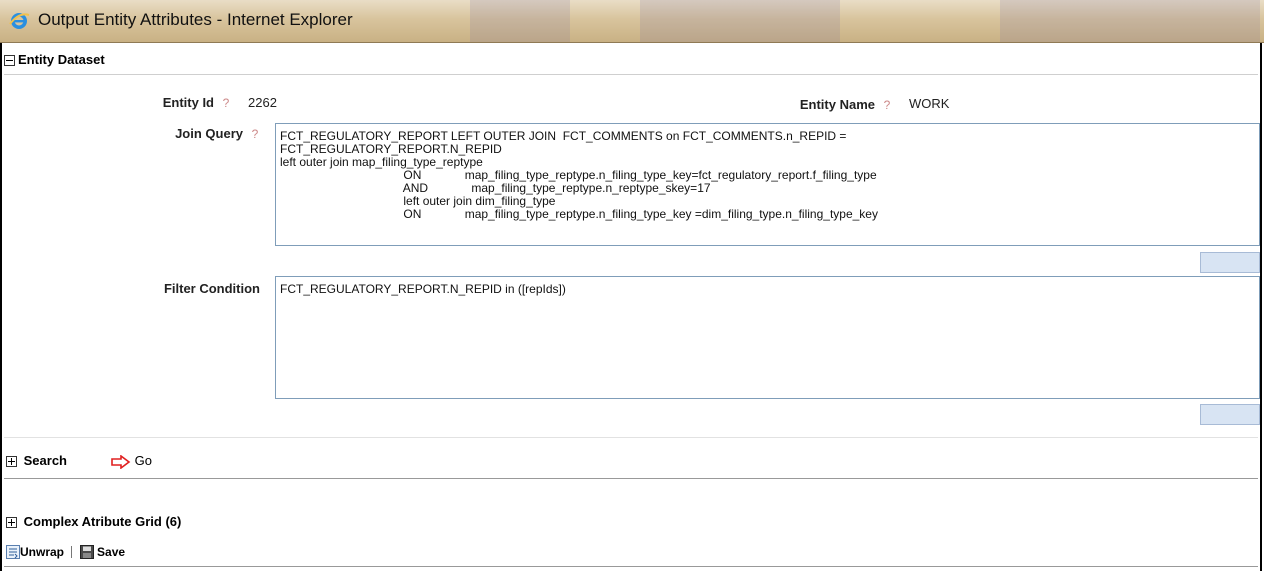  Describe the element at coordinates (188, 102) in the screenshot. I see `entity-id-label-text: Entity Id` at that location.